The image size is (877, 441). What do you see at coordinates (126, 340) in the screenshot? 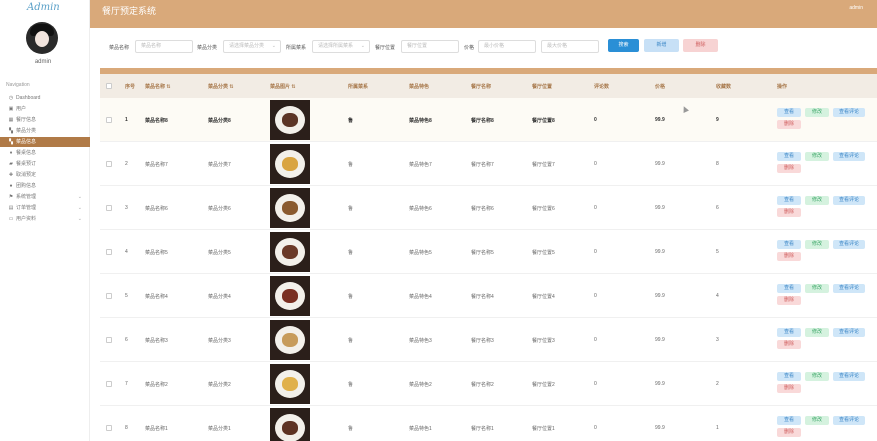
I see `cell-no: 6` at bounding box center [126, 340].